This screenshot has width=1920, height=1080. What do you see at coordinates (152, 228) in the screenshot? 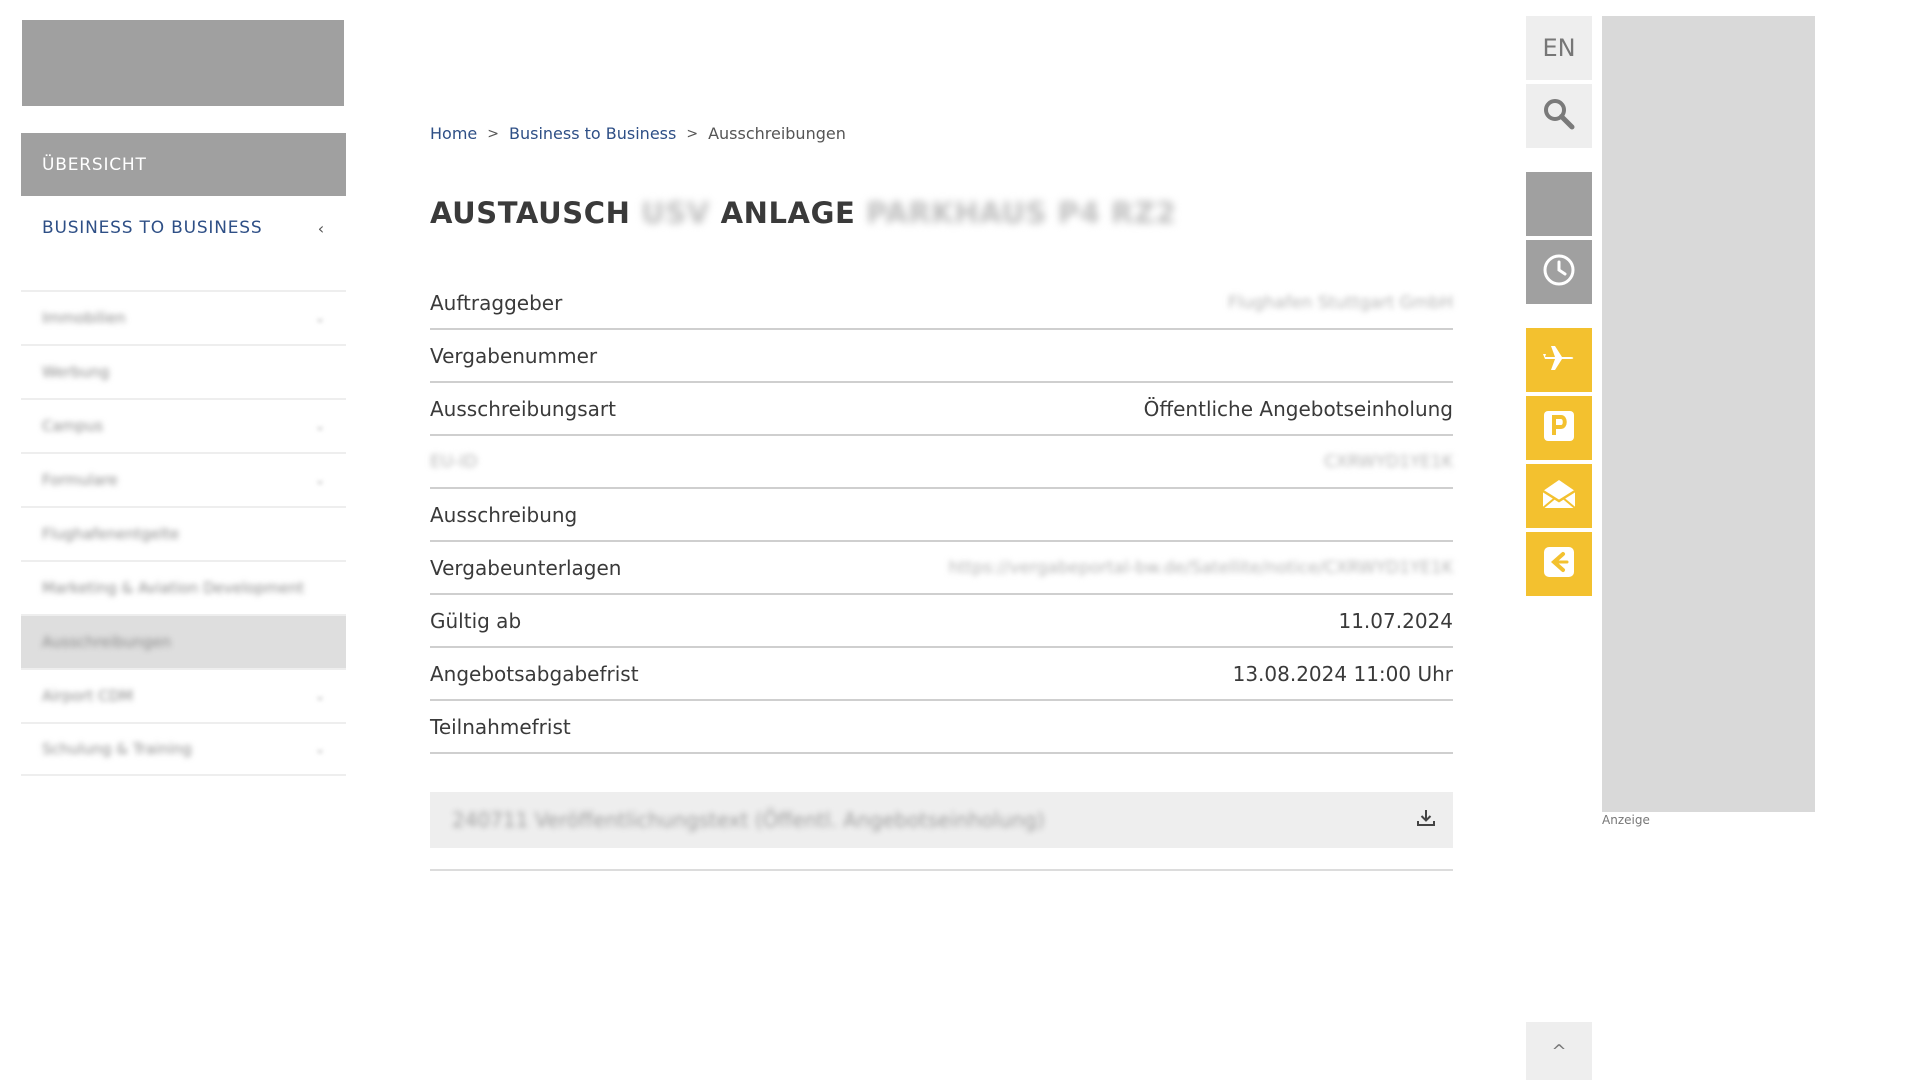
I see `nav-section-label: BUSINESS TO BUSINESS` at bounding box center [152, 228].